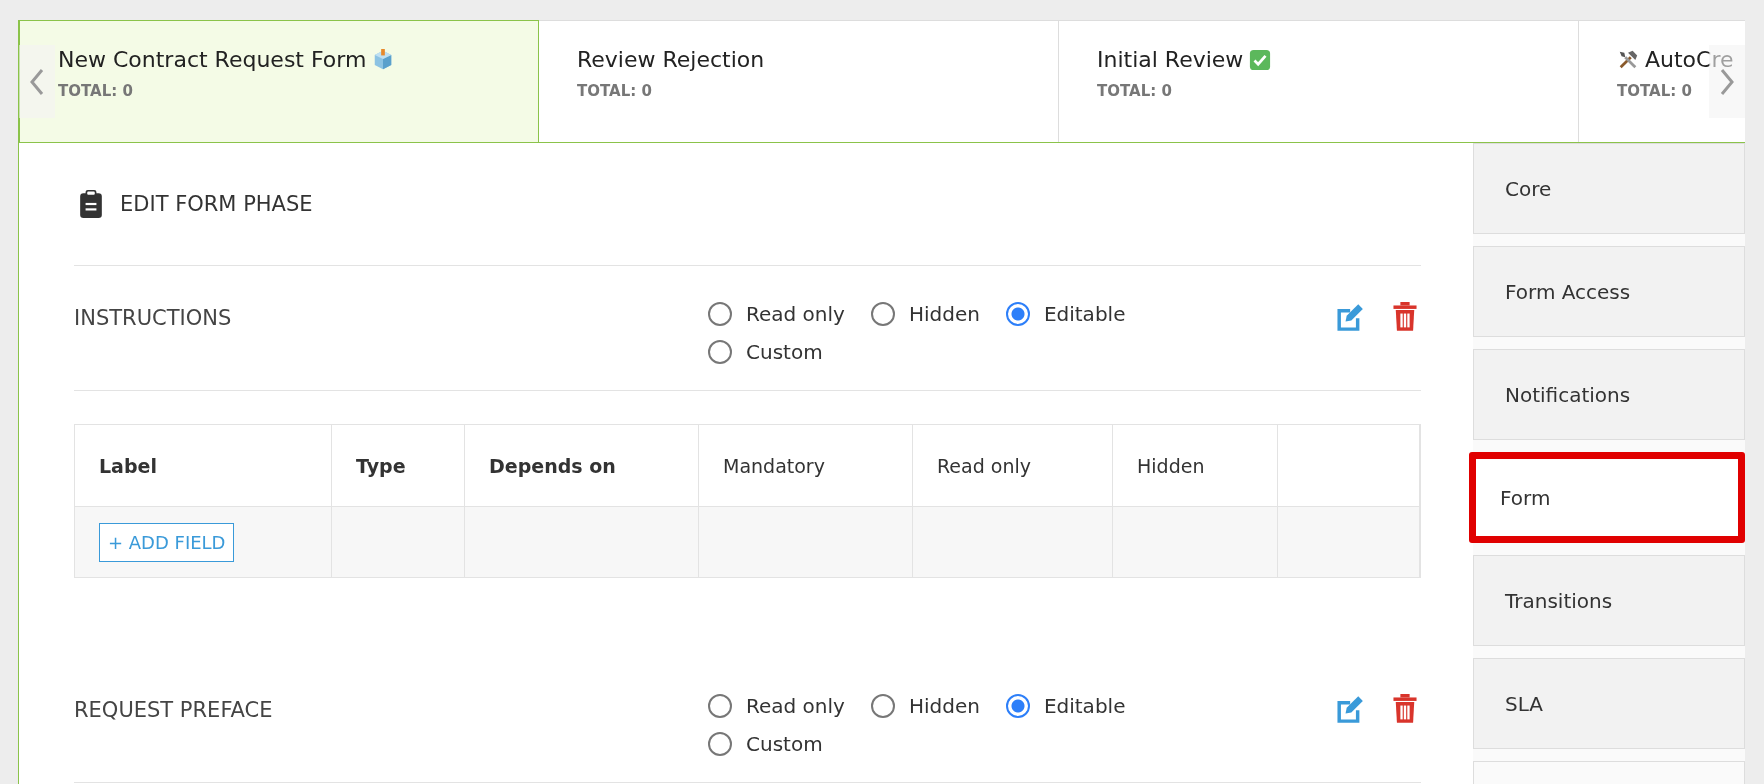  What do you see at coordinates (1609, 600) in the screenshot?
I see `sidebar-item: Transitions` at bounding box center [1609, 600].